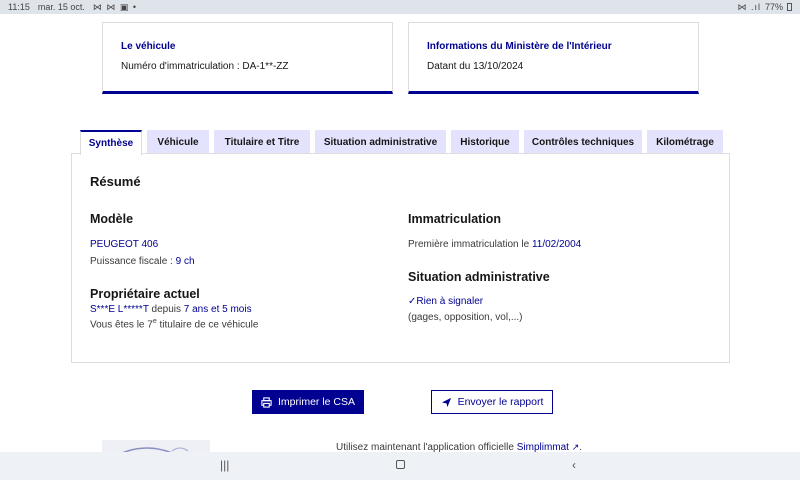 Image resolution: width=800 pixels, height=480 pixels. I want to click on owner-duration: 7 ans et 5 mois, so click(217, 309).